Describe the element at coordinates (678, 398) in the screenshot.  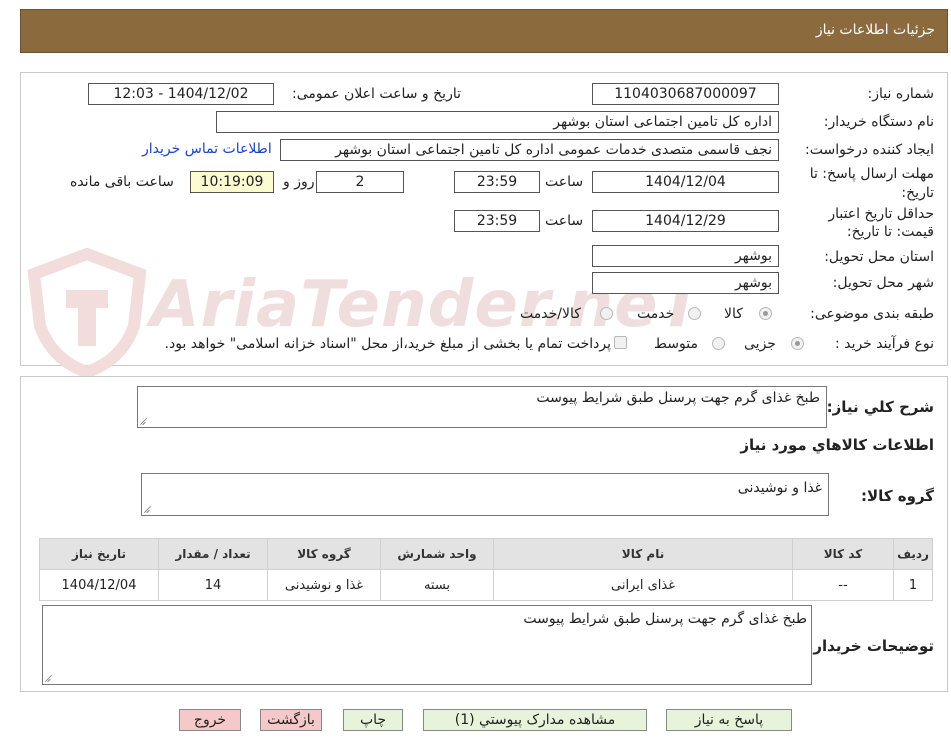
I see `general-desc-text: طبخ غذای گرم جهت پرسنل طبق شرایط پیوست` at that location.